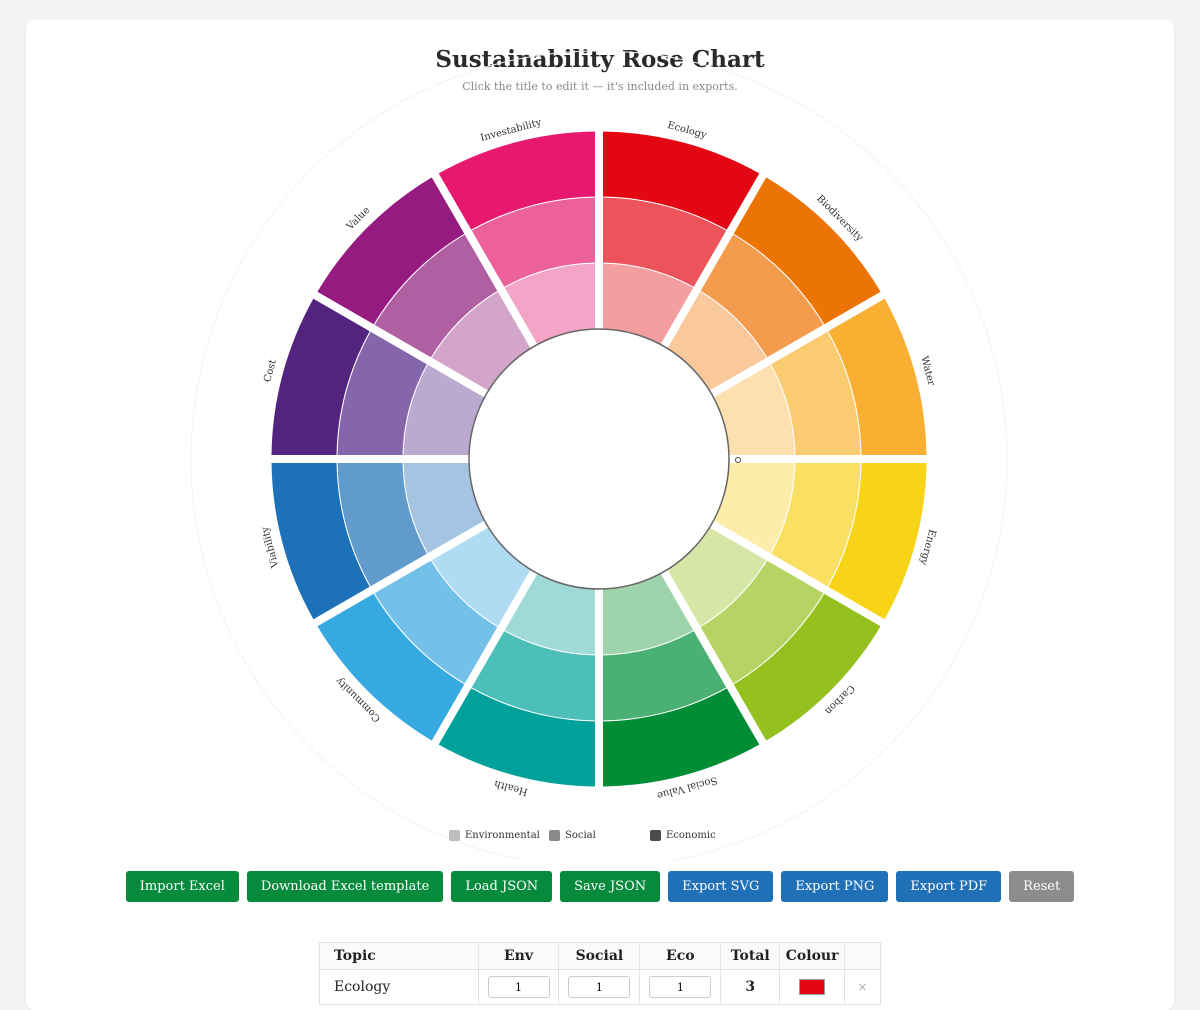 This screenshot has height=1010, width=1200. I want to click on legend: Environmental Social Economic, so click(600, 837).